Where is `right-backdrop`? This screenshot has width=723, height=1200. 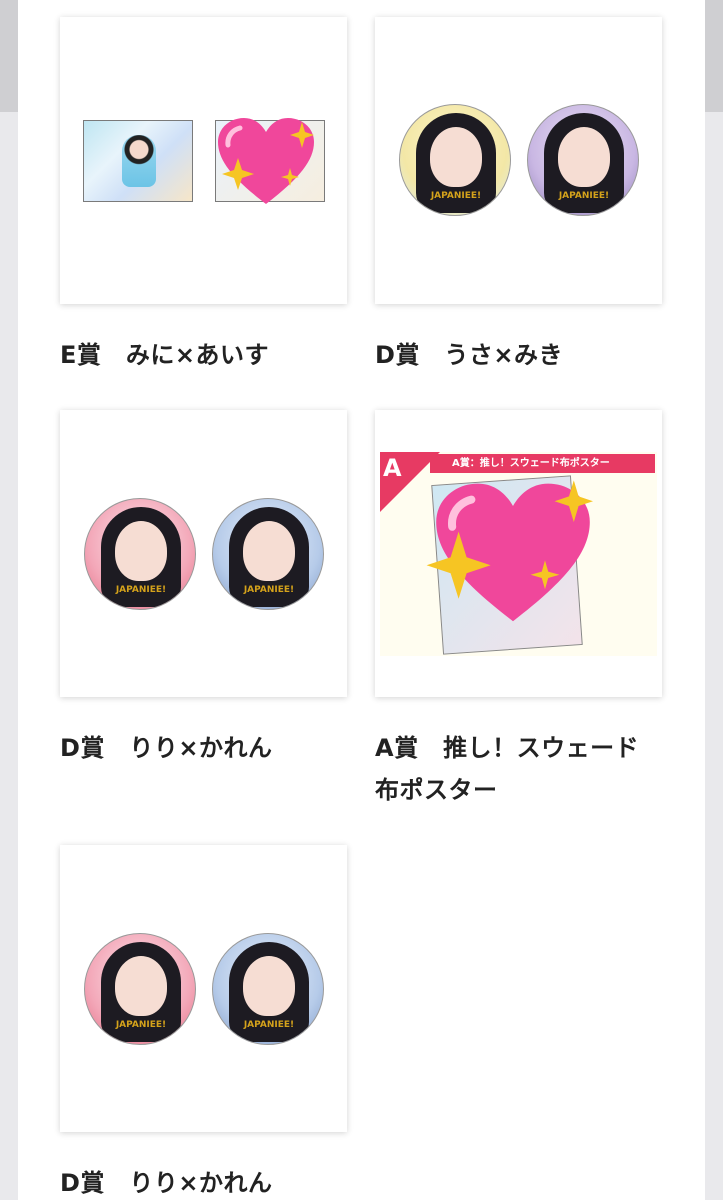 right-backdrop is located at coordinates (714, 56).